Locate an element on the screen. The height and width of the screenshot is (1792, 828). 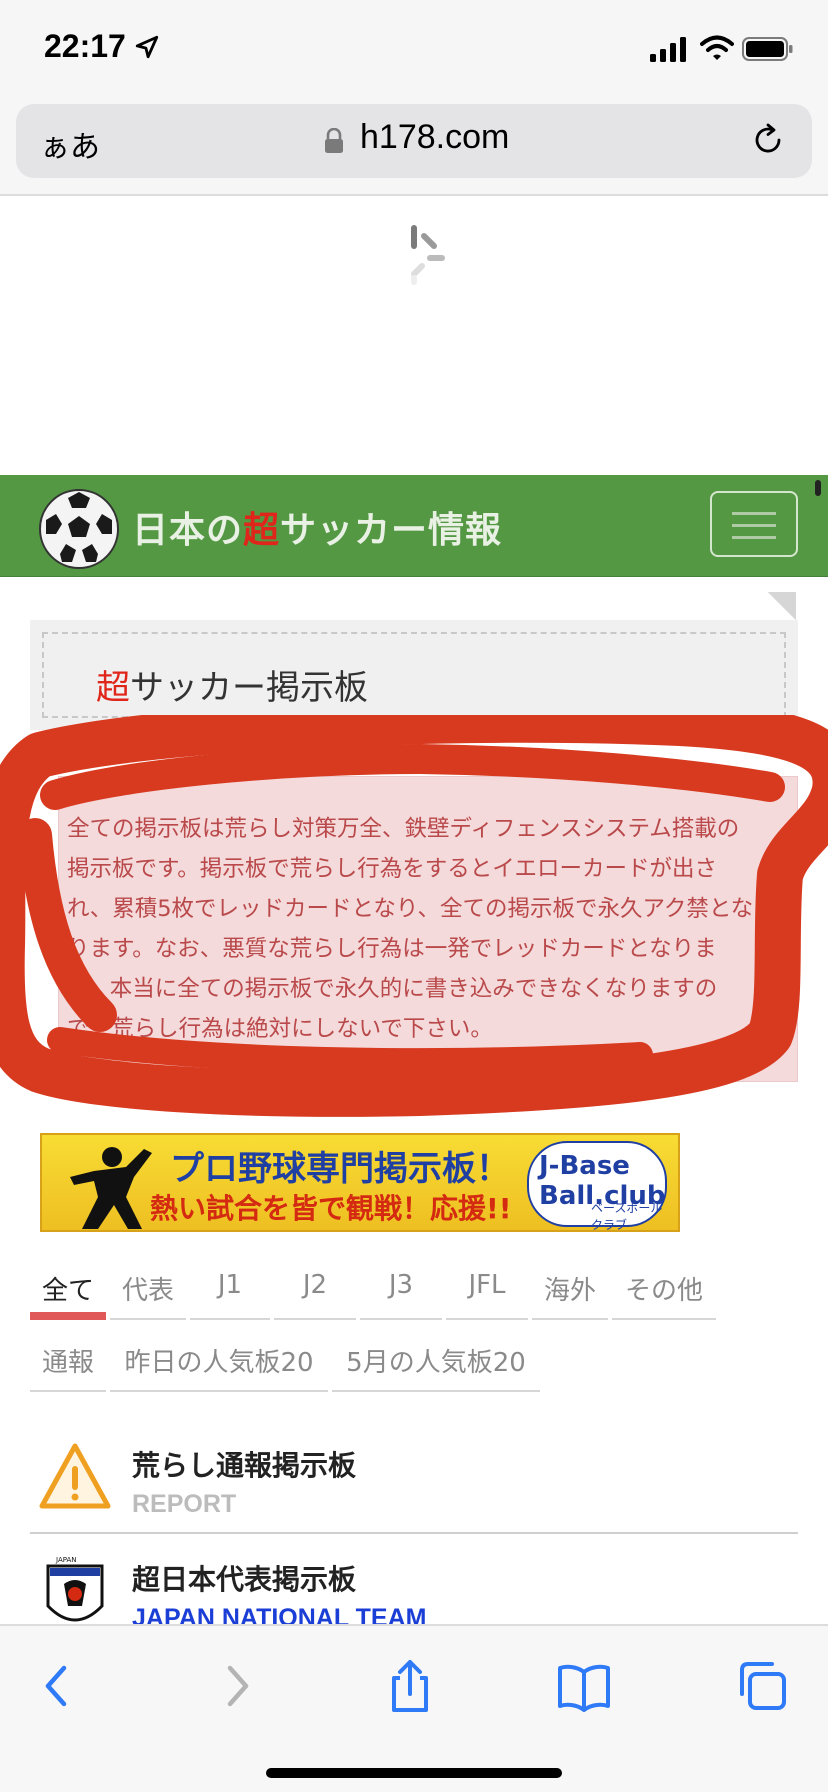
jbaseball-logo-sub: ベースボールクラブ is located at coordinates (627, 1216).